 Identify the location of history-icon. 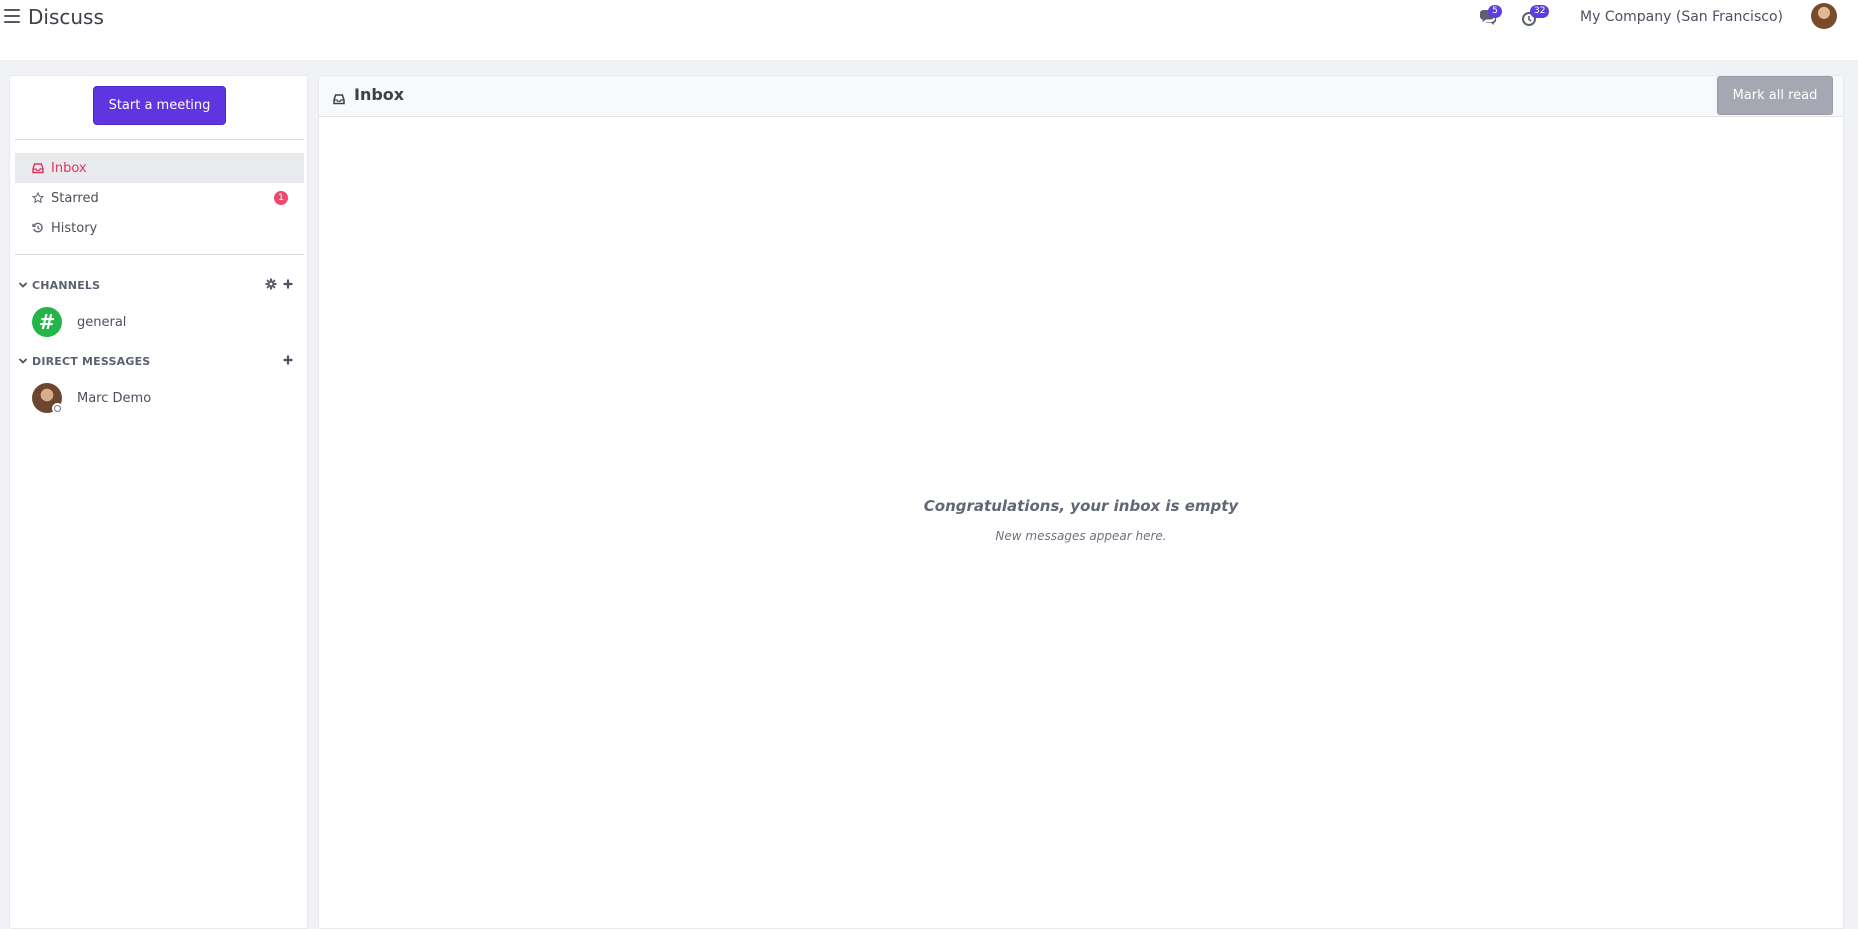
(38, 228).